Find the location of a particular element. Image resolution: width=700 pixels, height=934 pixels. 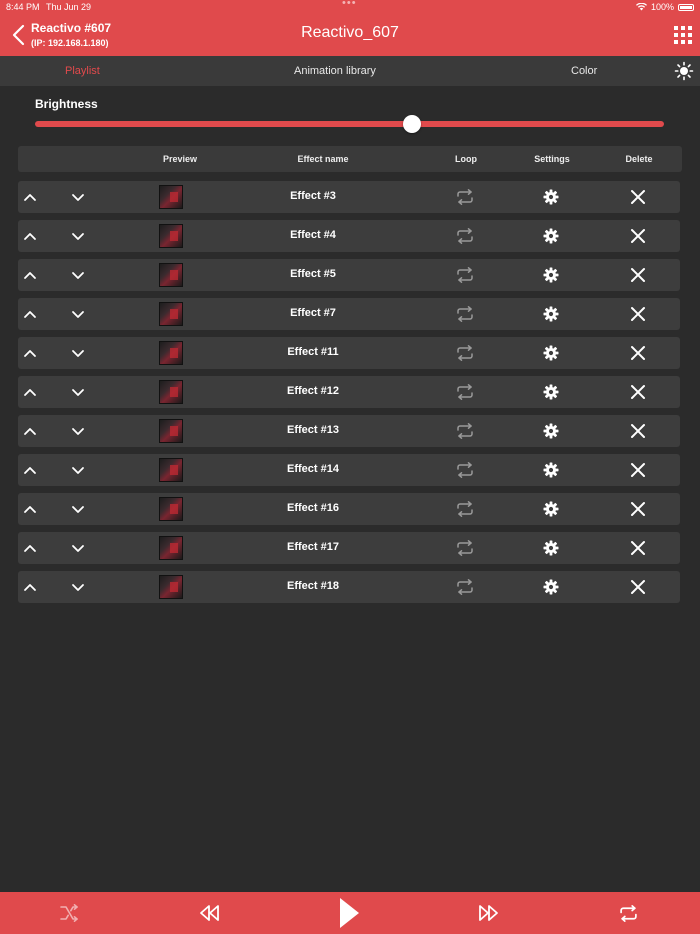

apps-grid-icon is located at coordinates (683, 35).